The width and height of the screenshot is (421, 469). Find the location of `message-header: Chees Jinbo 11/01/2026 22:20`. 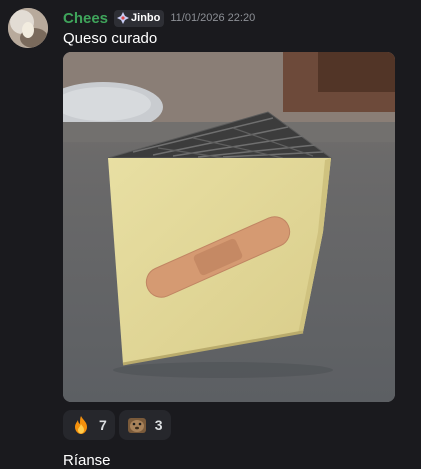

message-header: Chees Jinbo 11/01/2026 22:20 is located at coordinates (159, 18).